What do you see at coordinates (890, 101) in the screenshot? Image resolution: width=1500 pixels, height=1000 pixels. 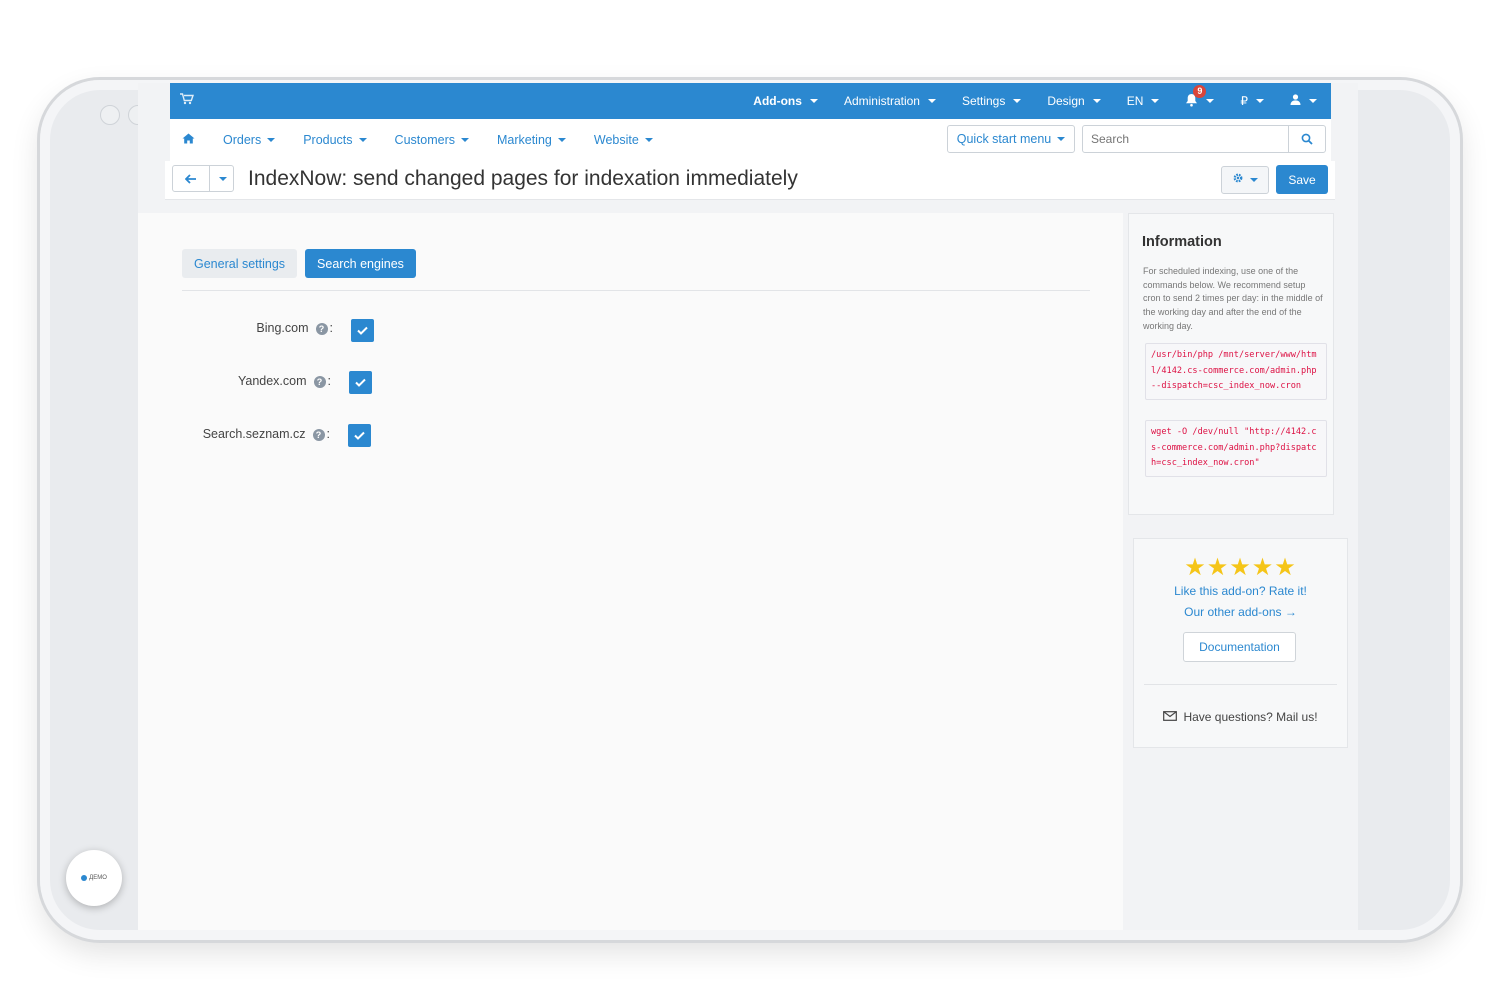 I see `top-nav-administration: Administration` at bounding box center [890, 101].